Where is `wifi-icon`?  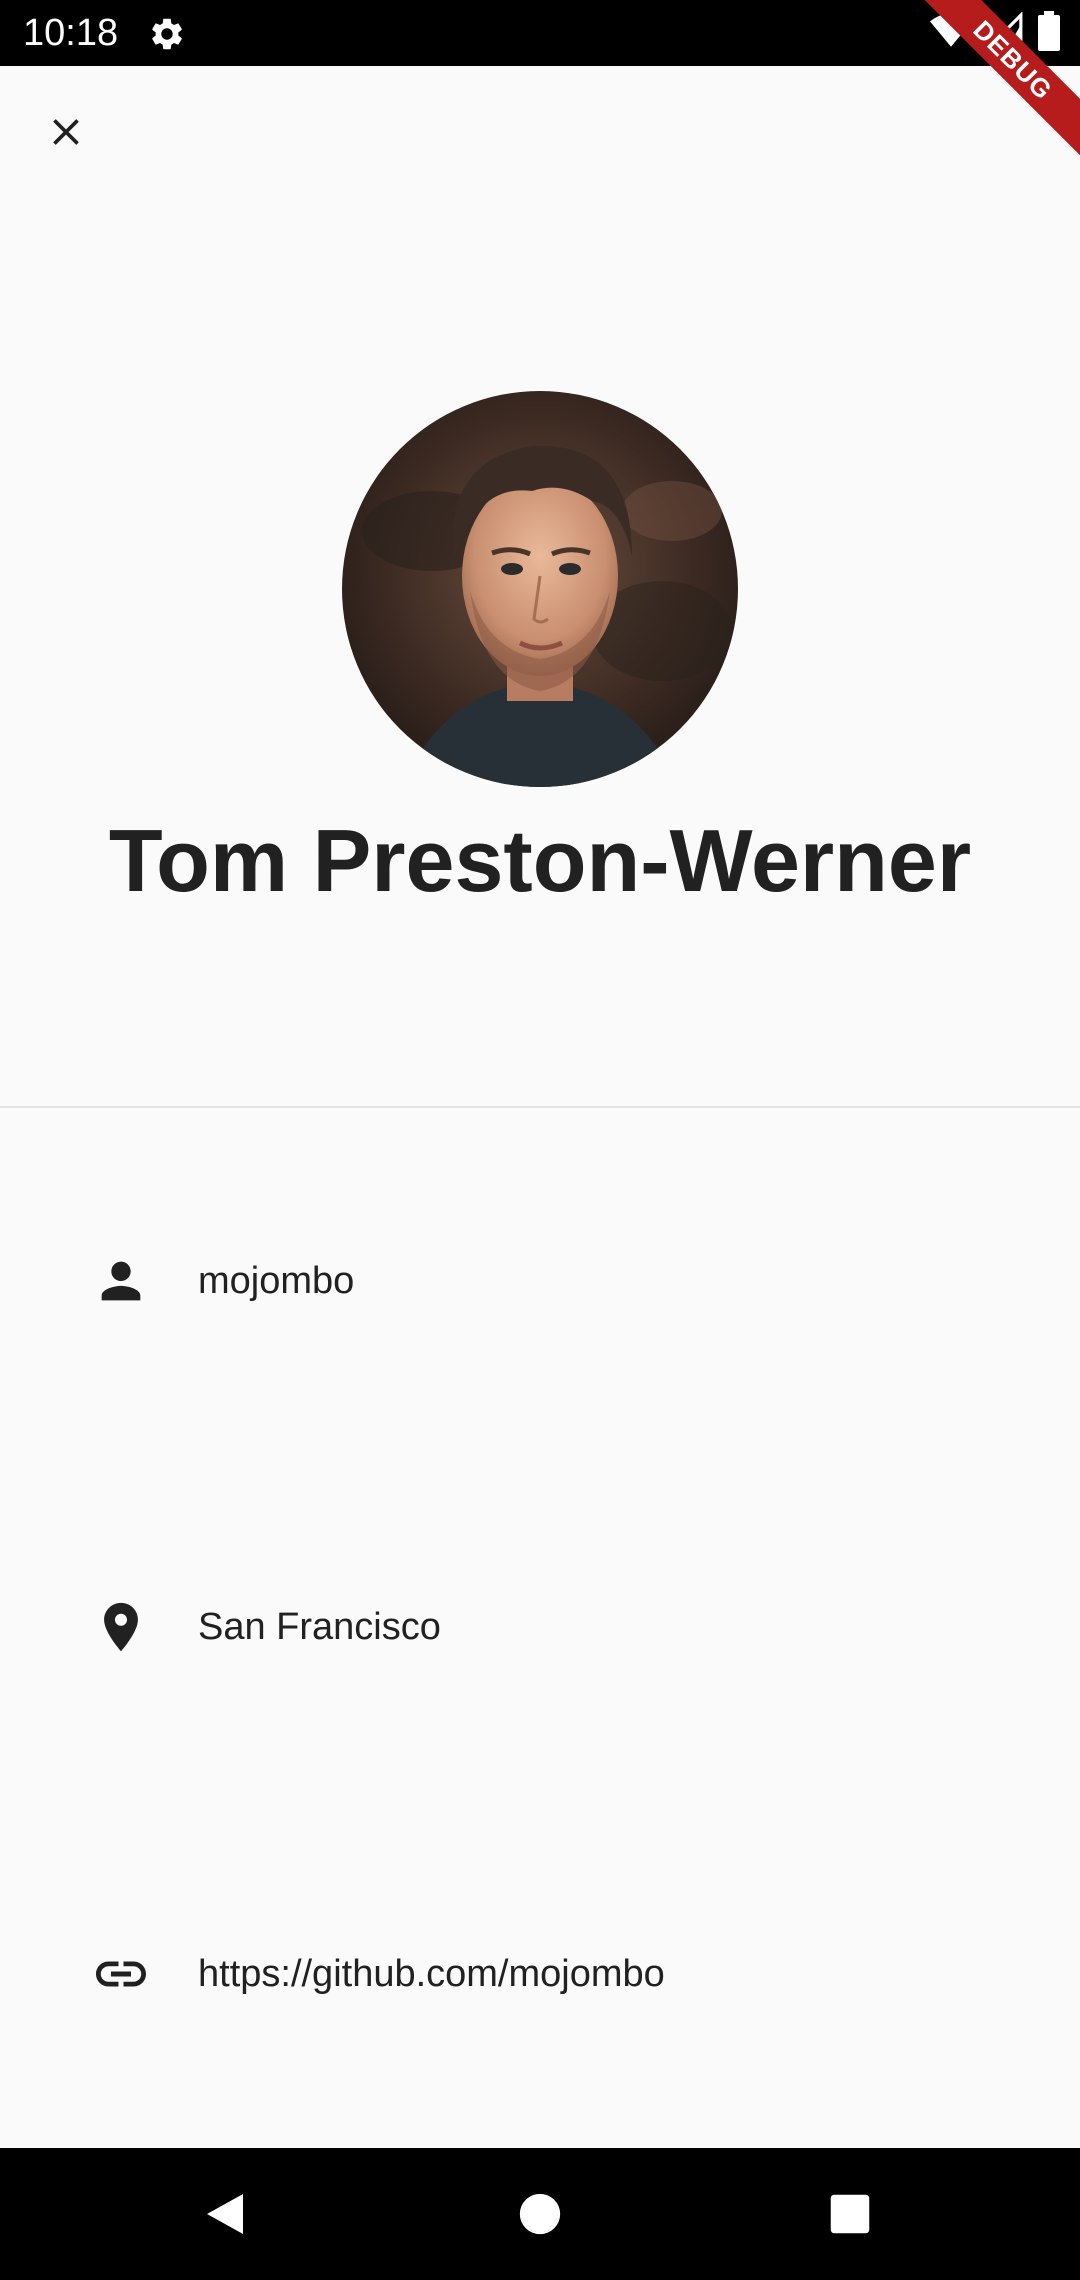 wifi-icon is located at coordinates (951, 33).